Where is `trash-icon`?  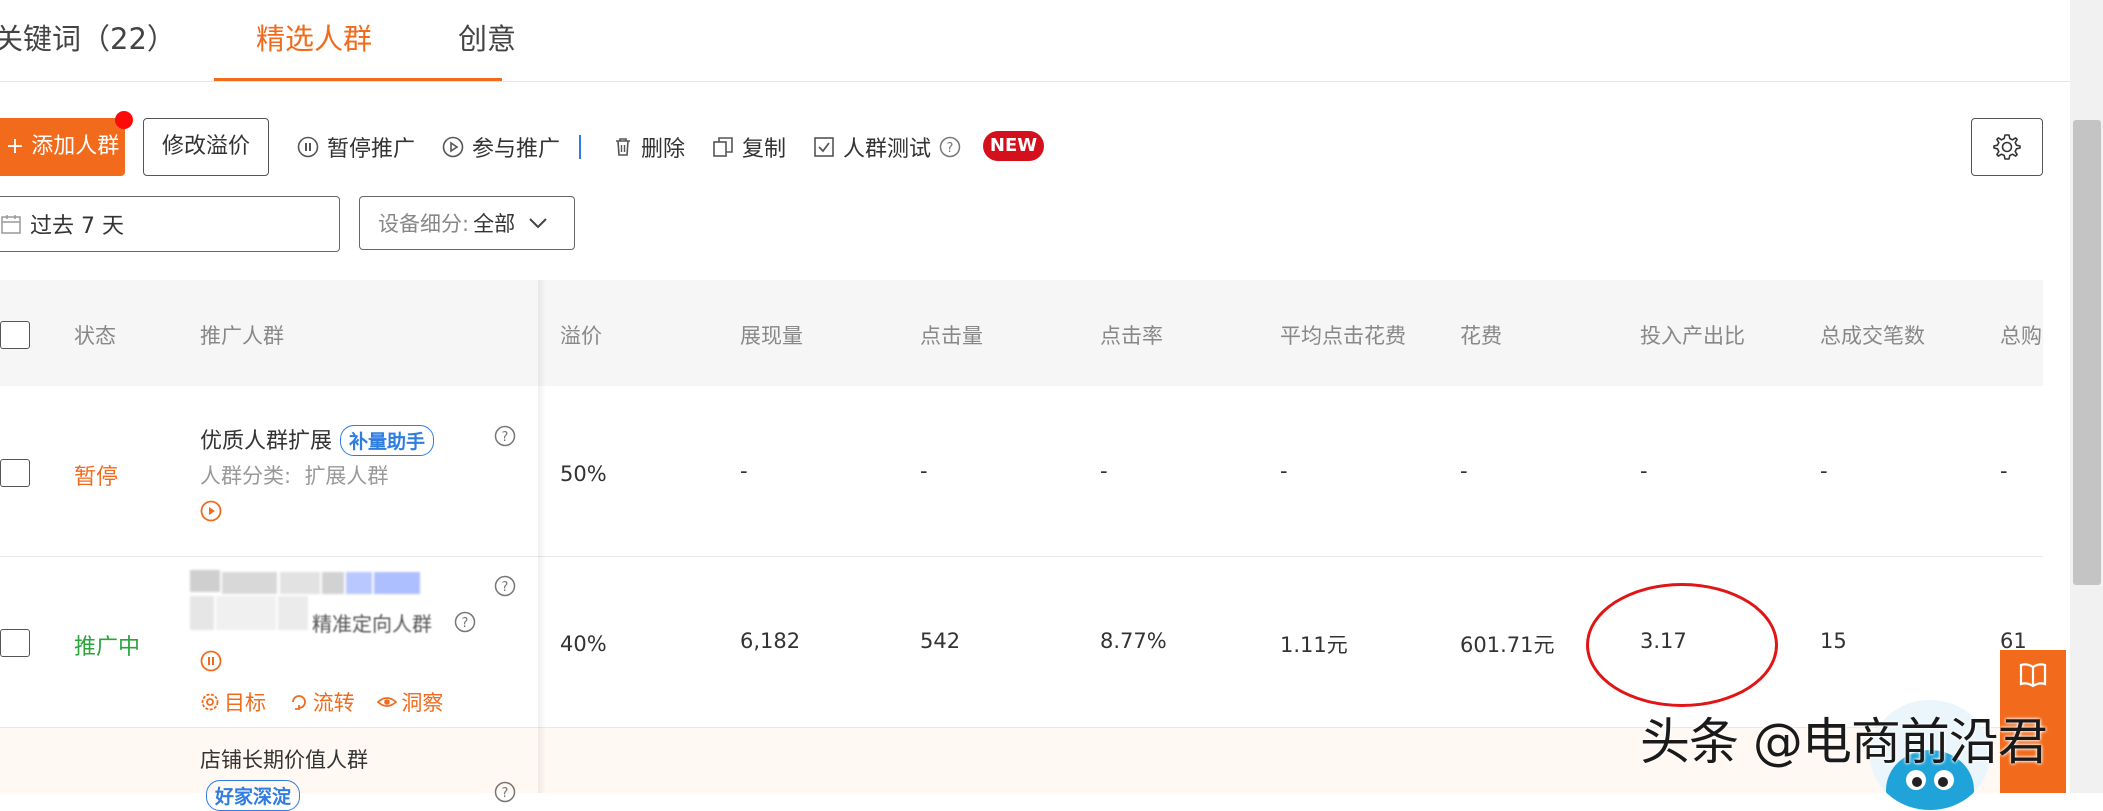
trash-icon is located at coordinates (623, 147).